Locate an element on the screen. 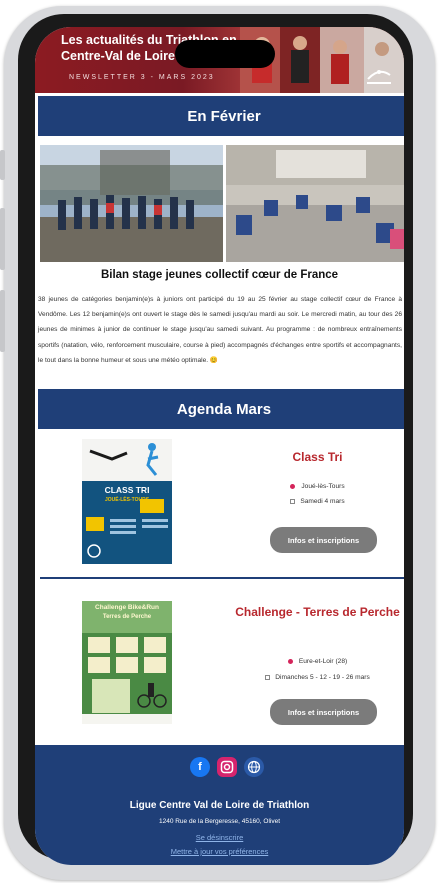  stage-group-photo-indoor is located at coordinates (315, 203).